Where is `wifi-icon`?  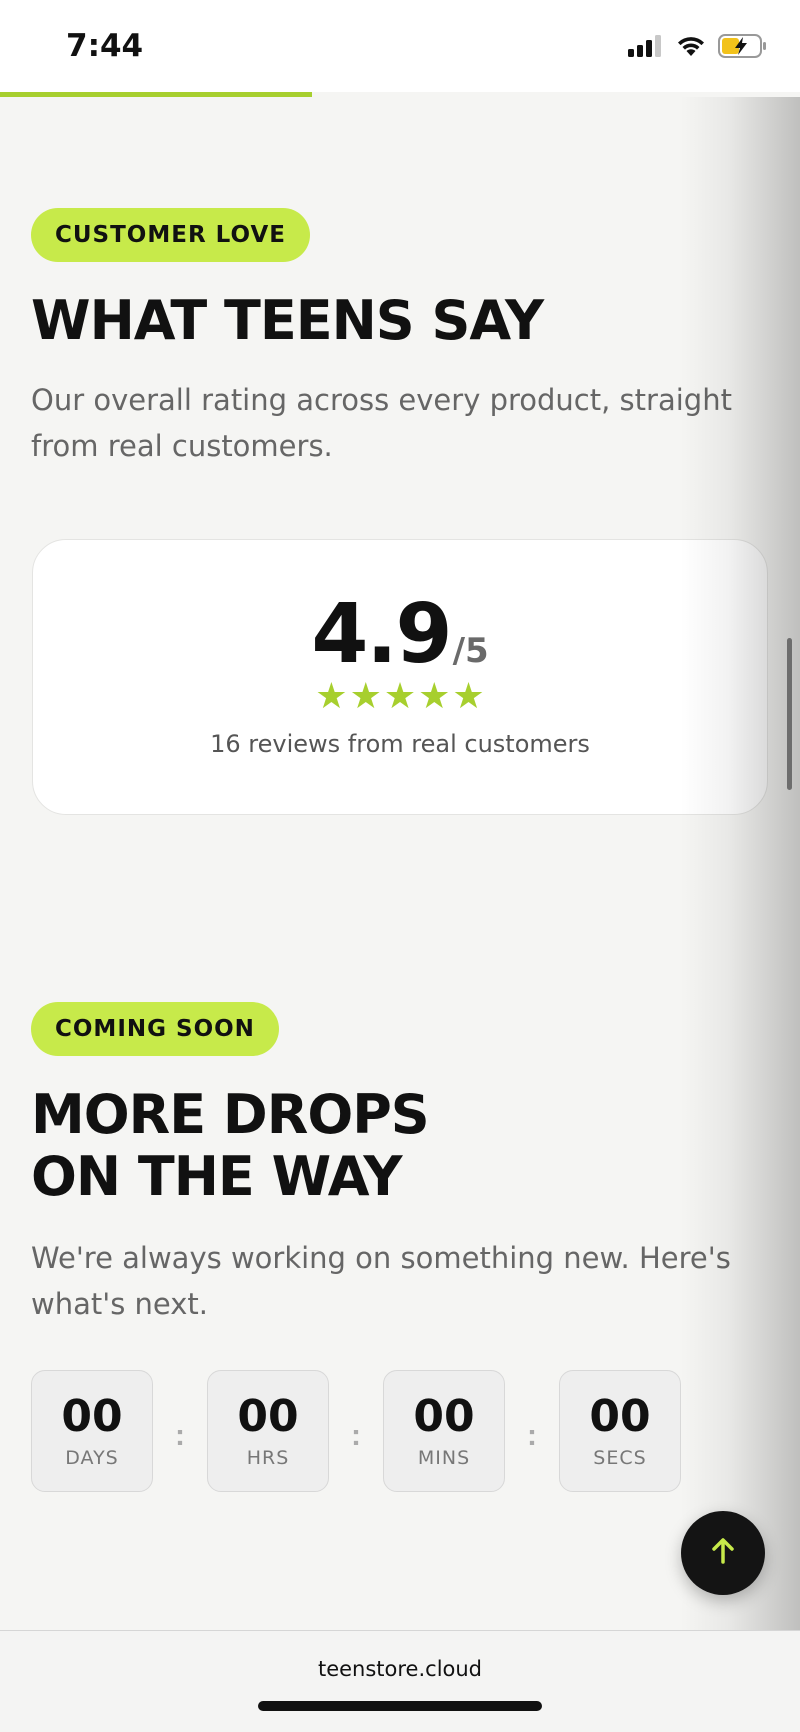 wifi-icon is located at coordinates (691, 48).